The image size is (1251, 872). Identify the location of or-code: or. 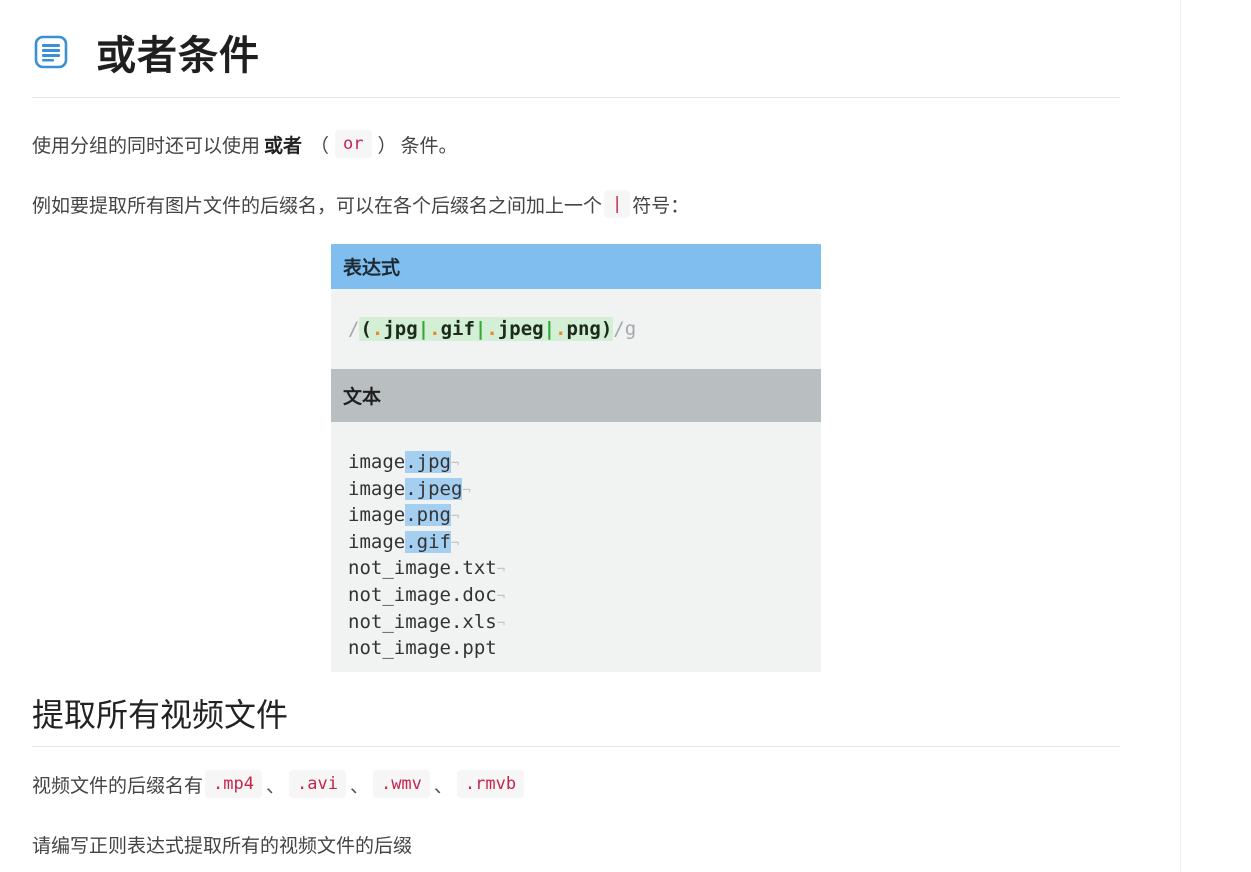
(353, 144).